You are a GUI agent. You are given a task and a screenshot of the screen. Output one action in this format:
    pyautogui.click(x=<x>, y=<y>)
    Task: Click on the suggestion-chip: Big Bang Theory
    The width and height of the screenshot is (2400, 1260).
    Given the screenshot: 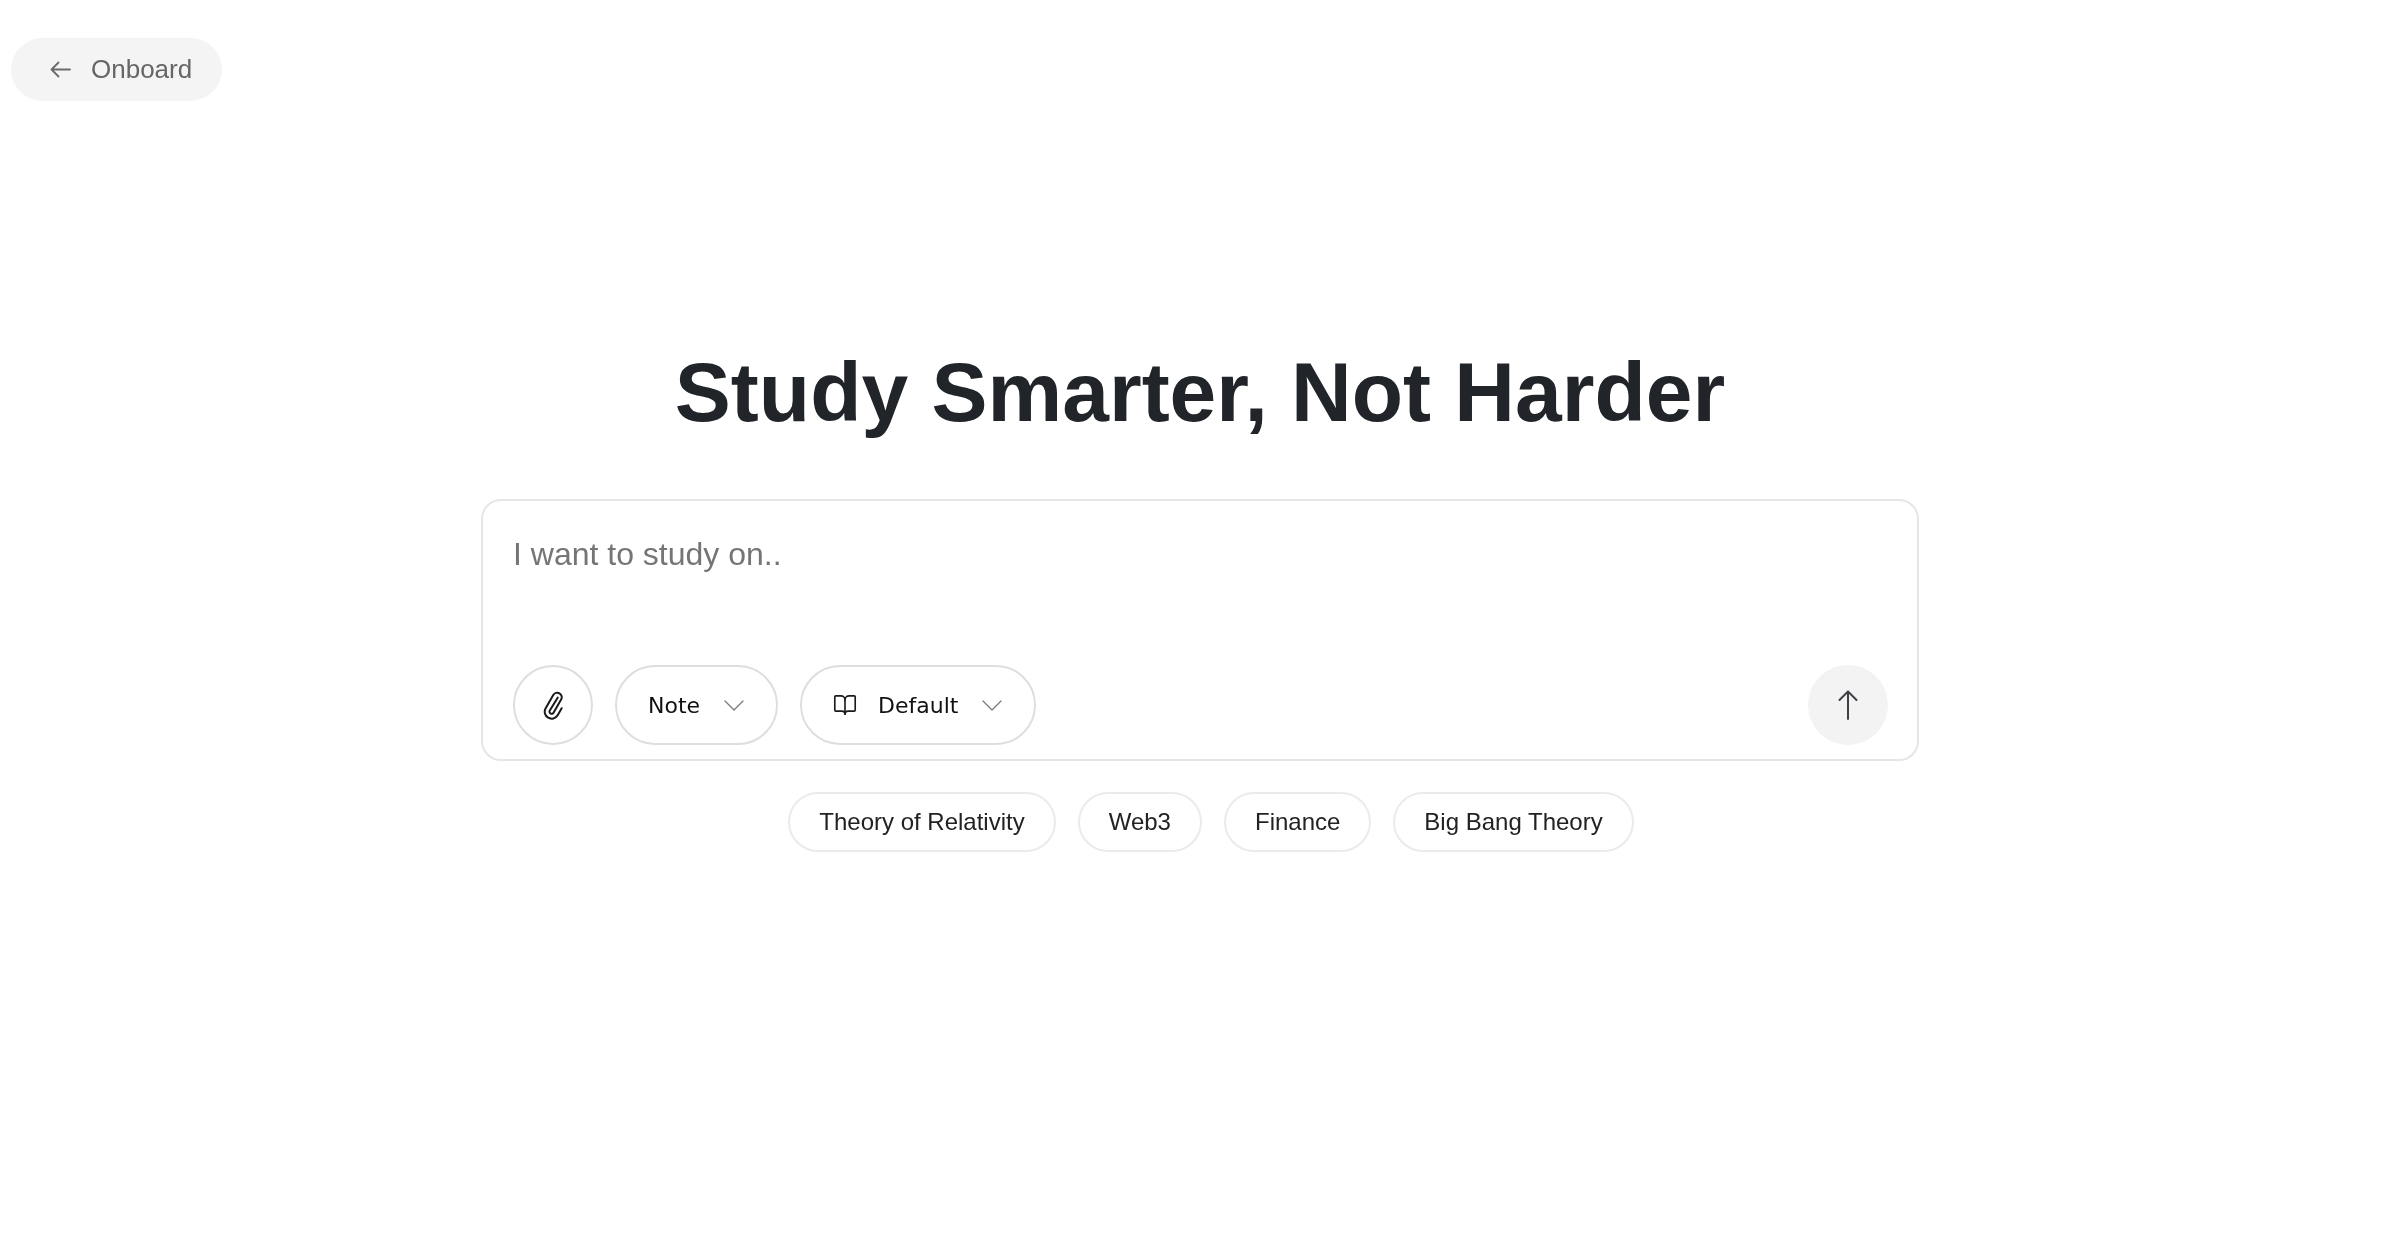 What is the action you would take?
    pyautogui.click(x=1513, y=822)
    